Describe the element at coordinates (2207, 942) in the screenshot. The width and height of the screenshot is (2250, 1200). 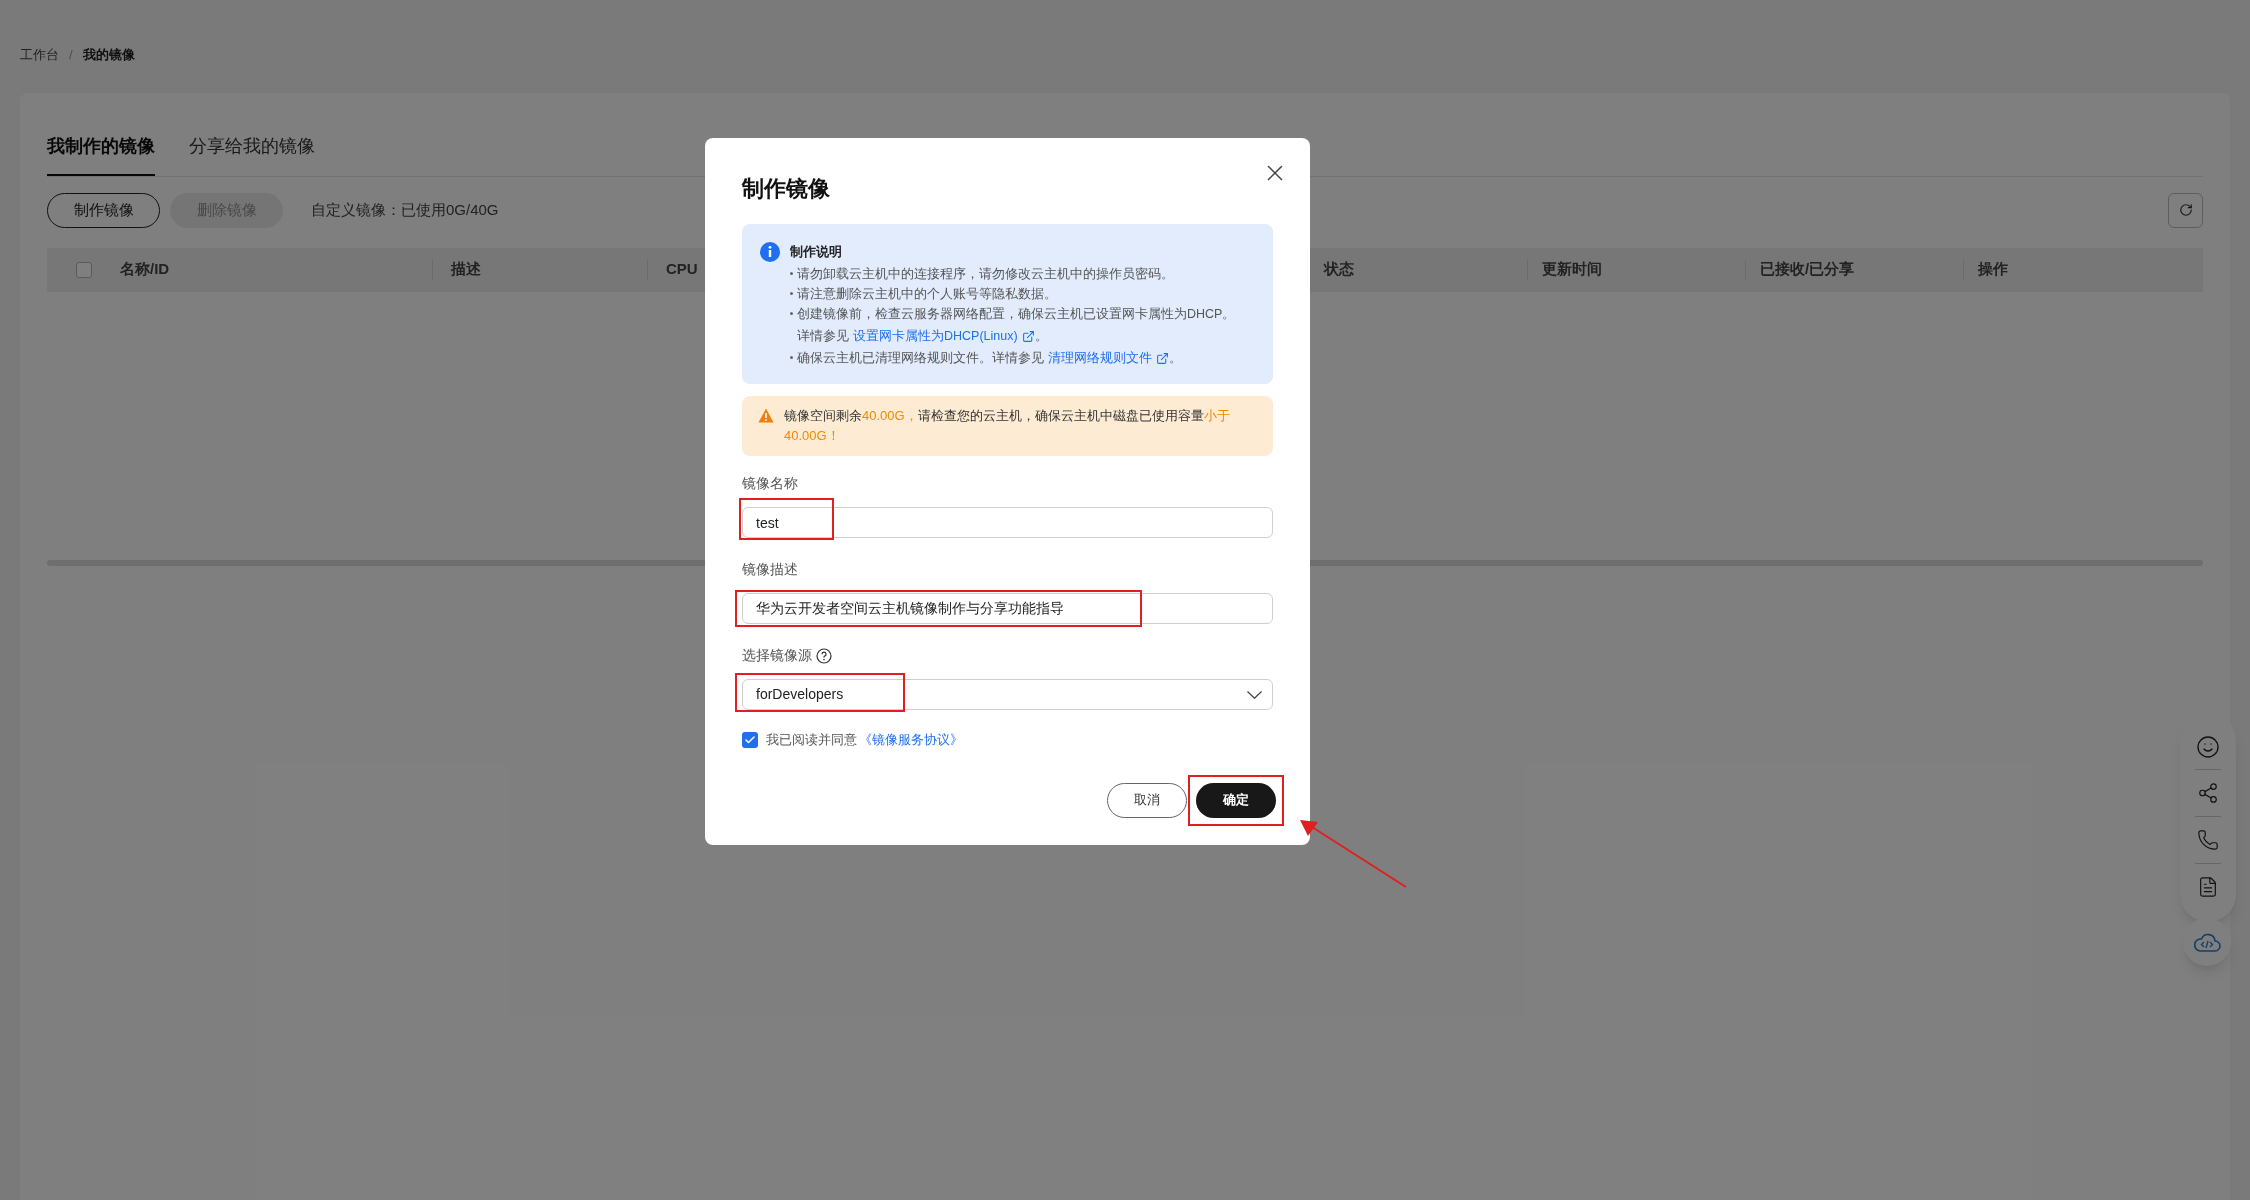
I see `cloud-code-icon` at that location.